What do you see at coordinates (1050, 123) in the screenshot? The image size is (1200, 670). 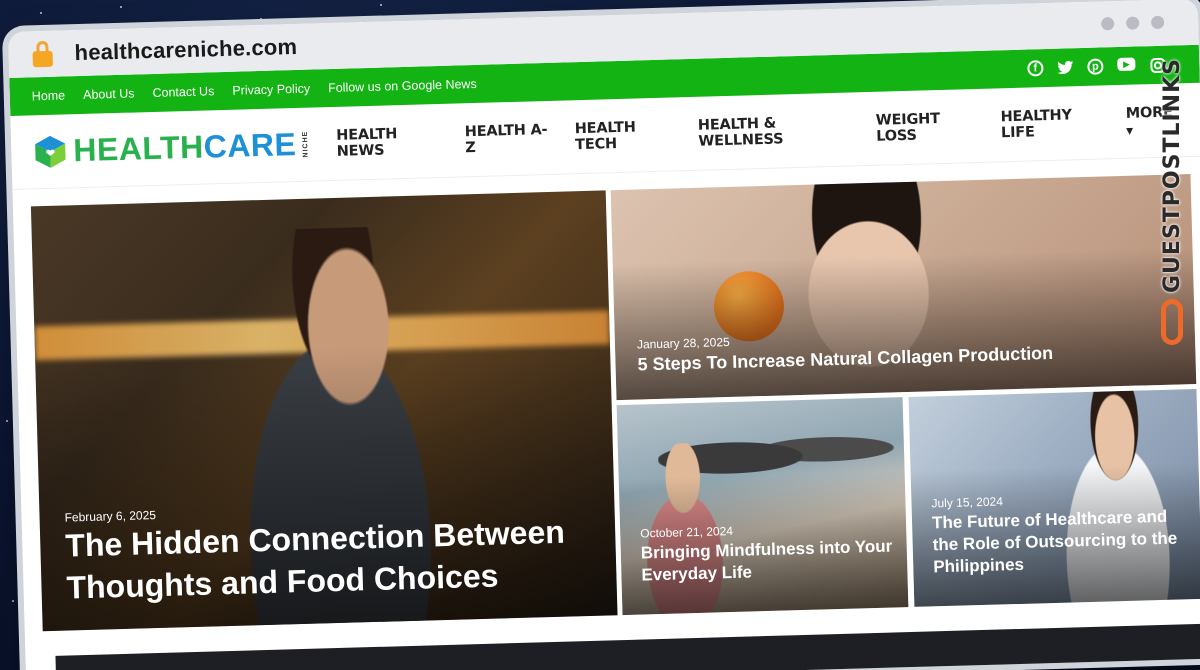 I see `menu-item-healthy-life: HEALTHY LIFE` at bounding box center [1050, 123].